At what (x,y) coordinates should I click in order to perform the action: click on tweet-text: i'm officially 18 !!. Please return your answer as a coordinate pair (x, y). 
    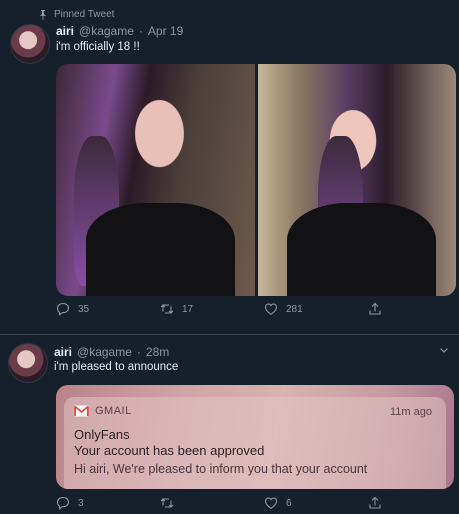
    Looking at the image, I should click on (98, 47).